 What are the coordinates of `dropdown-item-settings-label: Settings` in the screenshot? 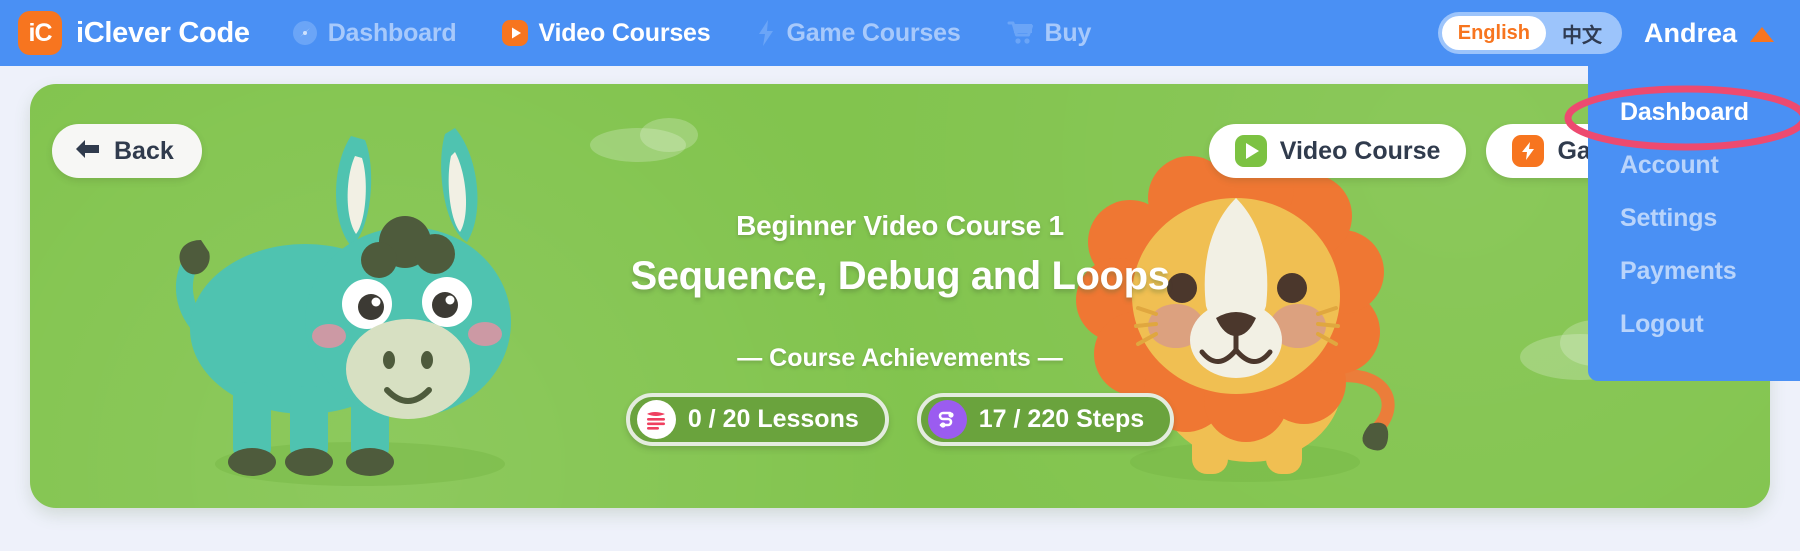 It's located at (1669, 218).